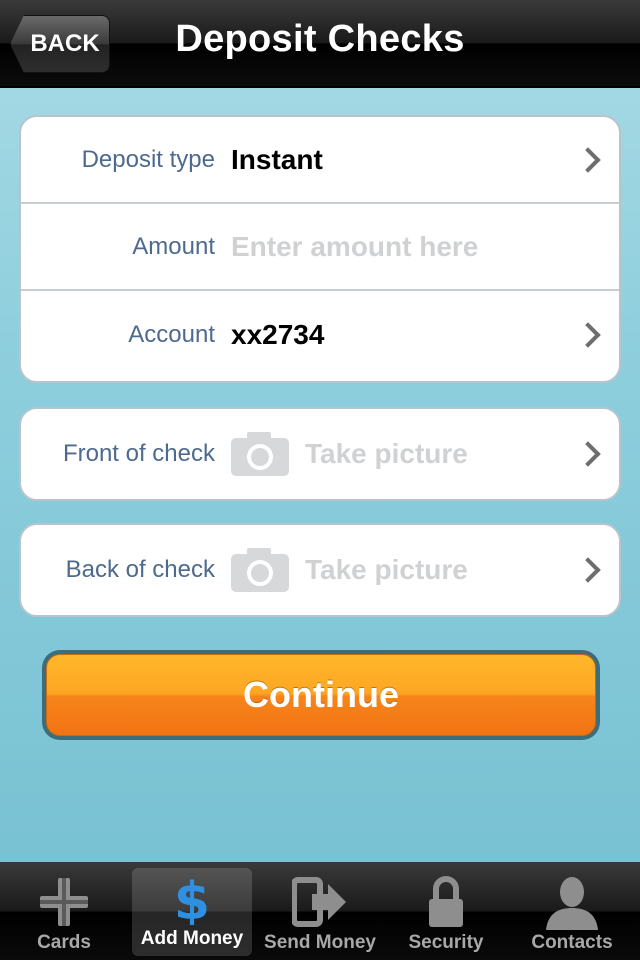 The width and height of the screenshot is (640, 960). Describe the element at coordinates (173, 246) in the screenshot. I see `amount-label: Amount` at that location.